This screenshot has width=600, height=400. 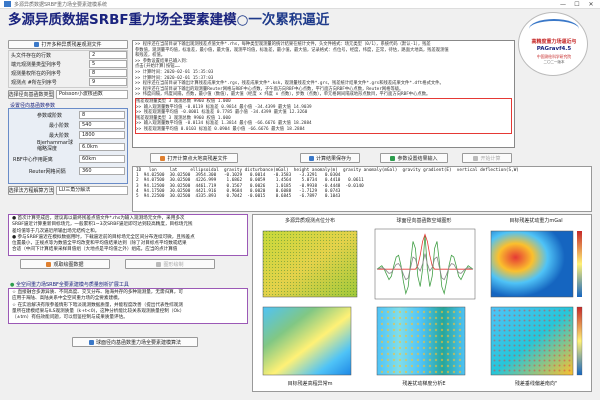 I want to click on settings-icon, so click(x=393, y=158).